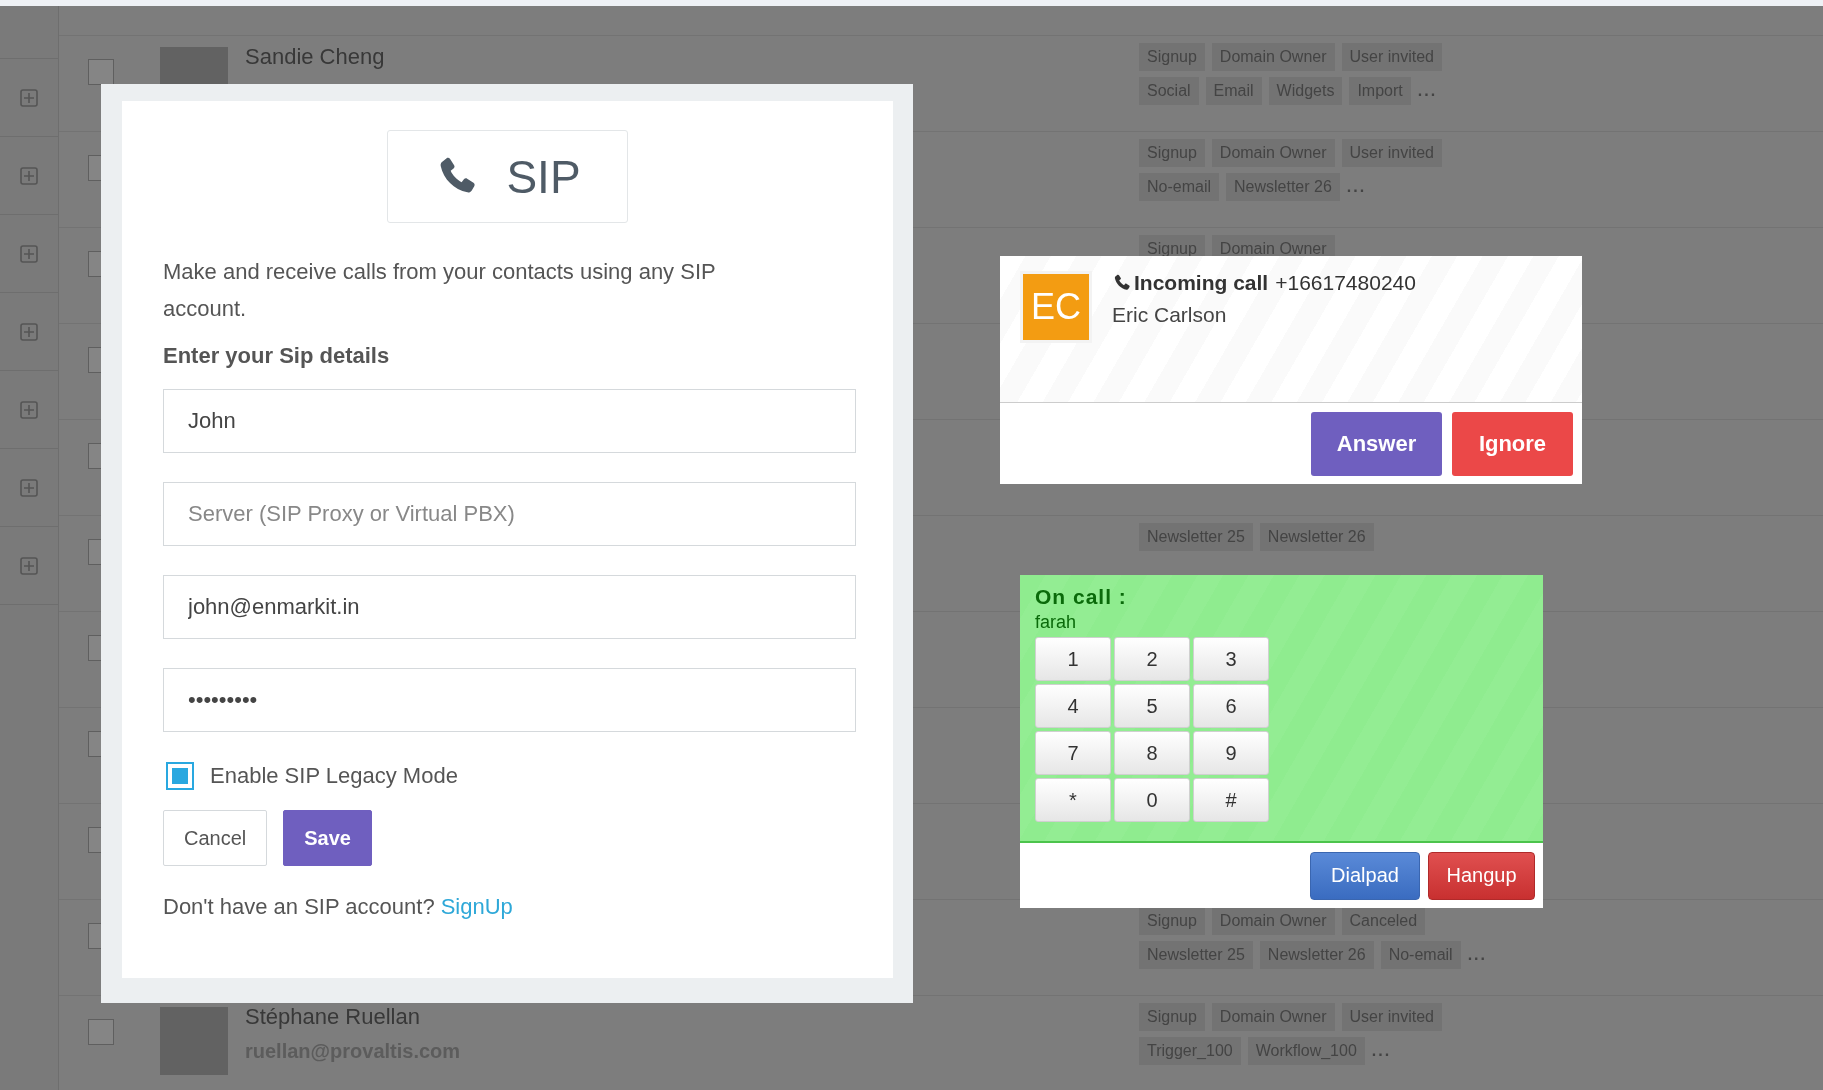  I want to click on sip-title: SIP, so click(543, 176).